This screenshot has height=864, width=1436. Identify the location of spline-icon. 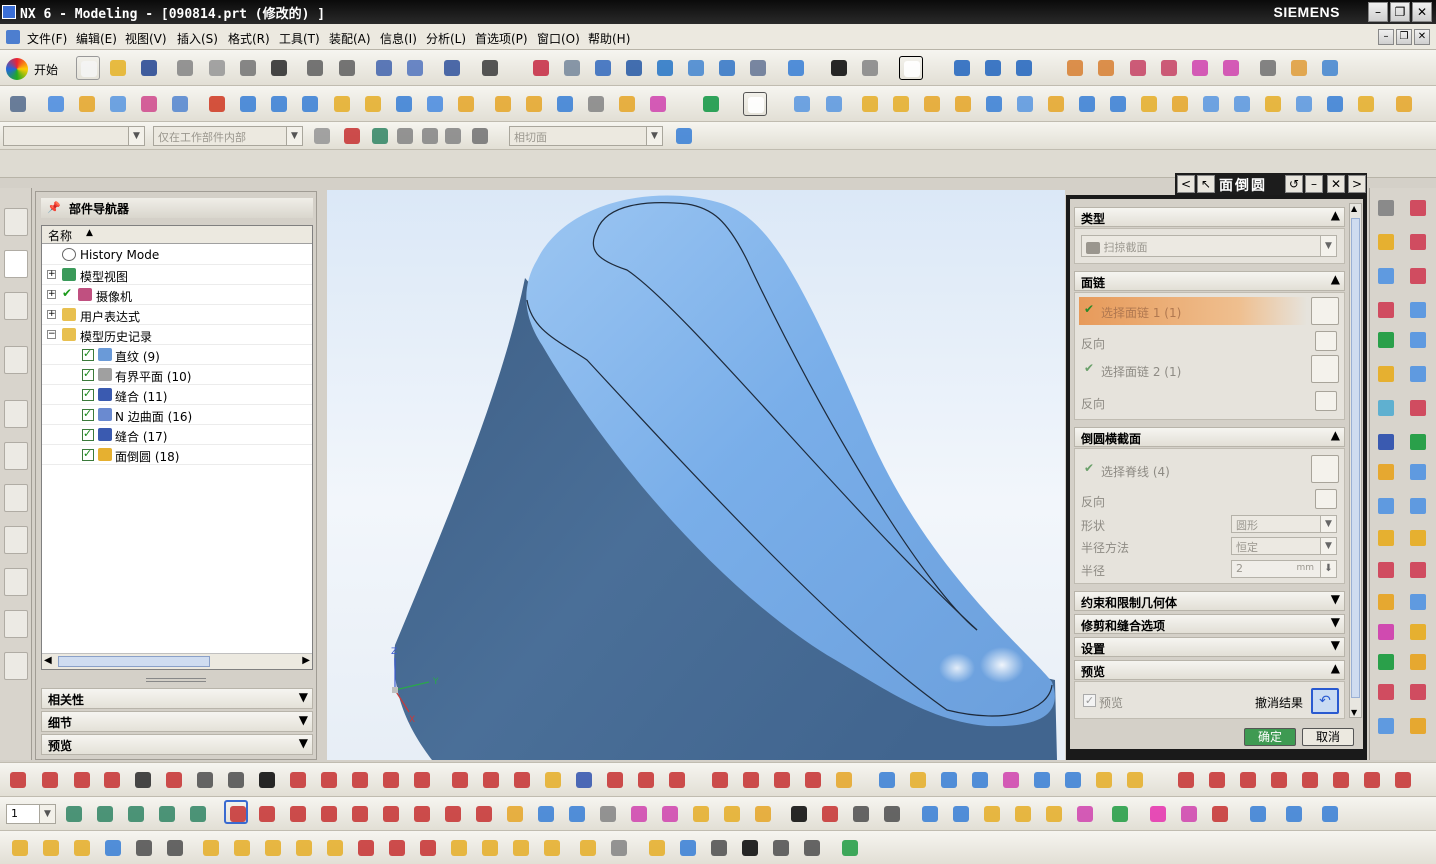
(112, 780).